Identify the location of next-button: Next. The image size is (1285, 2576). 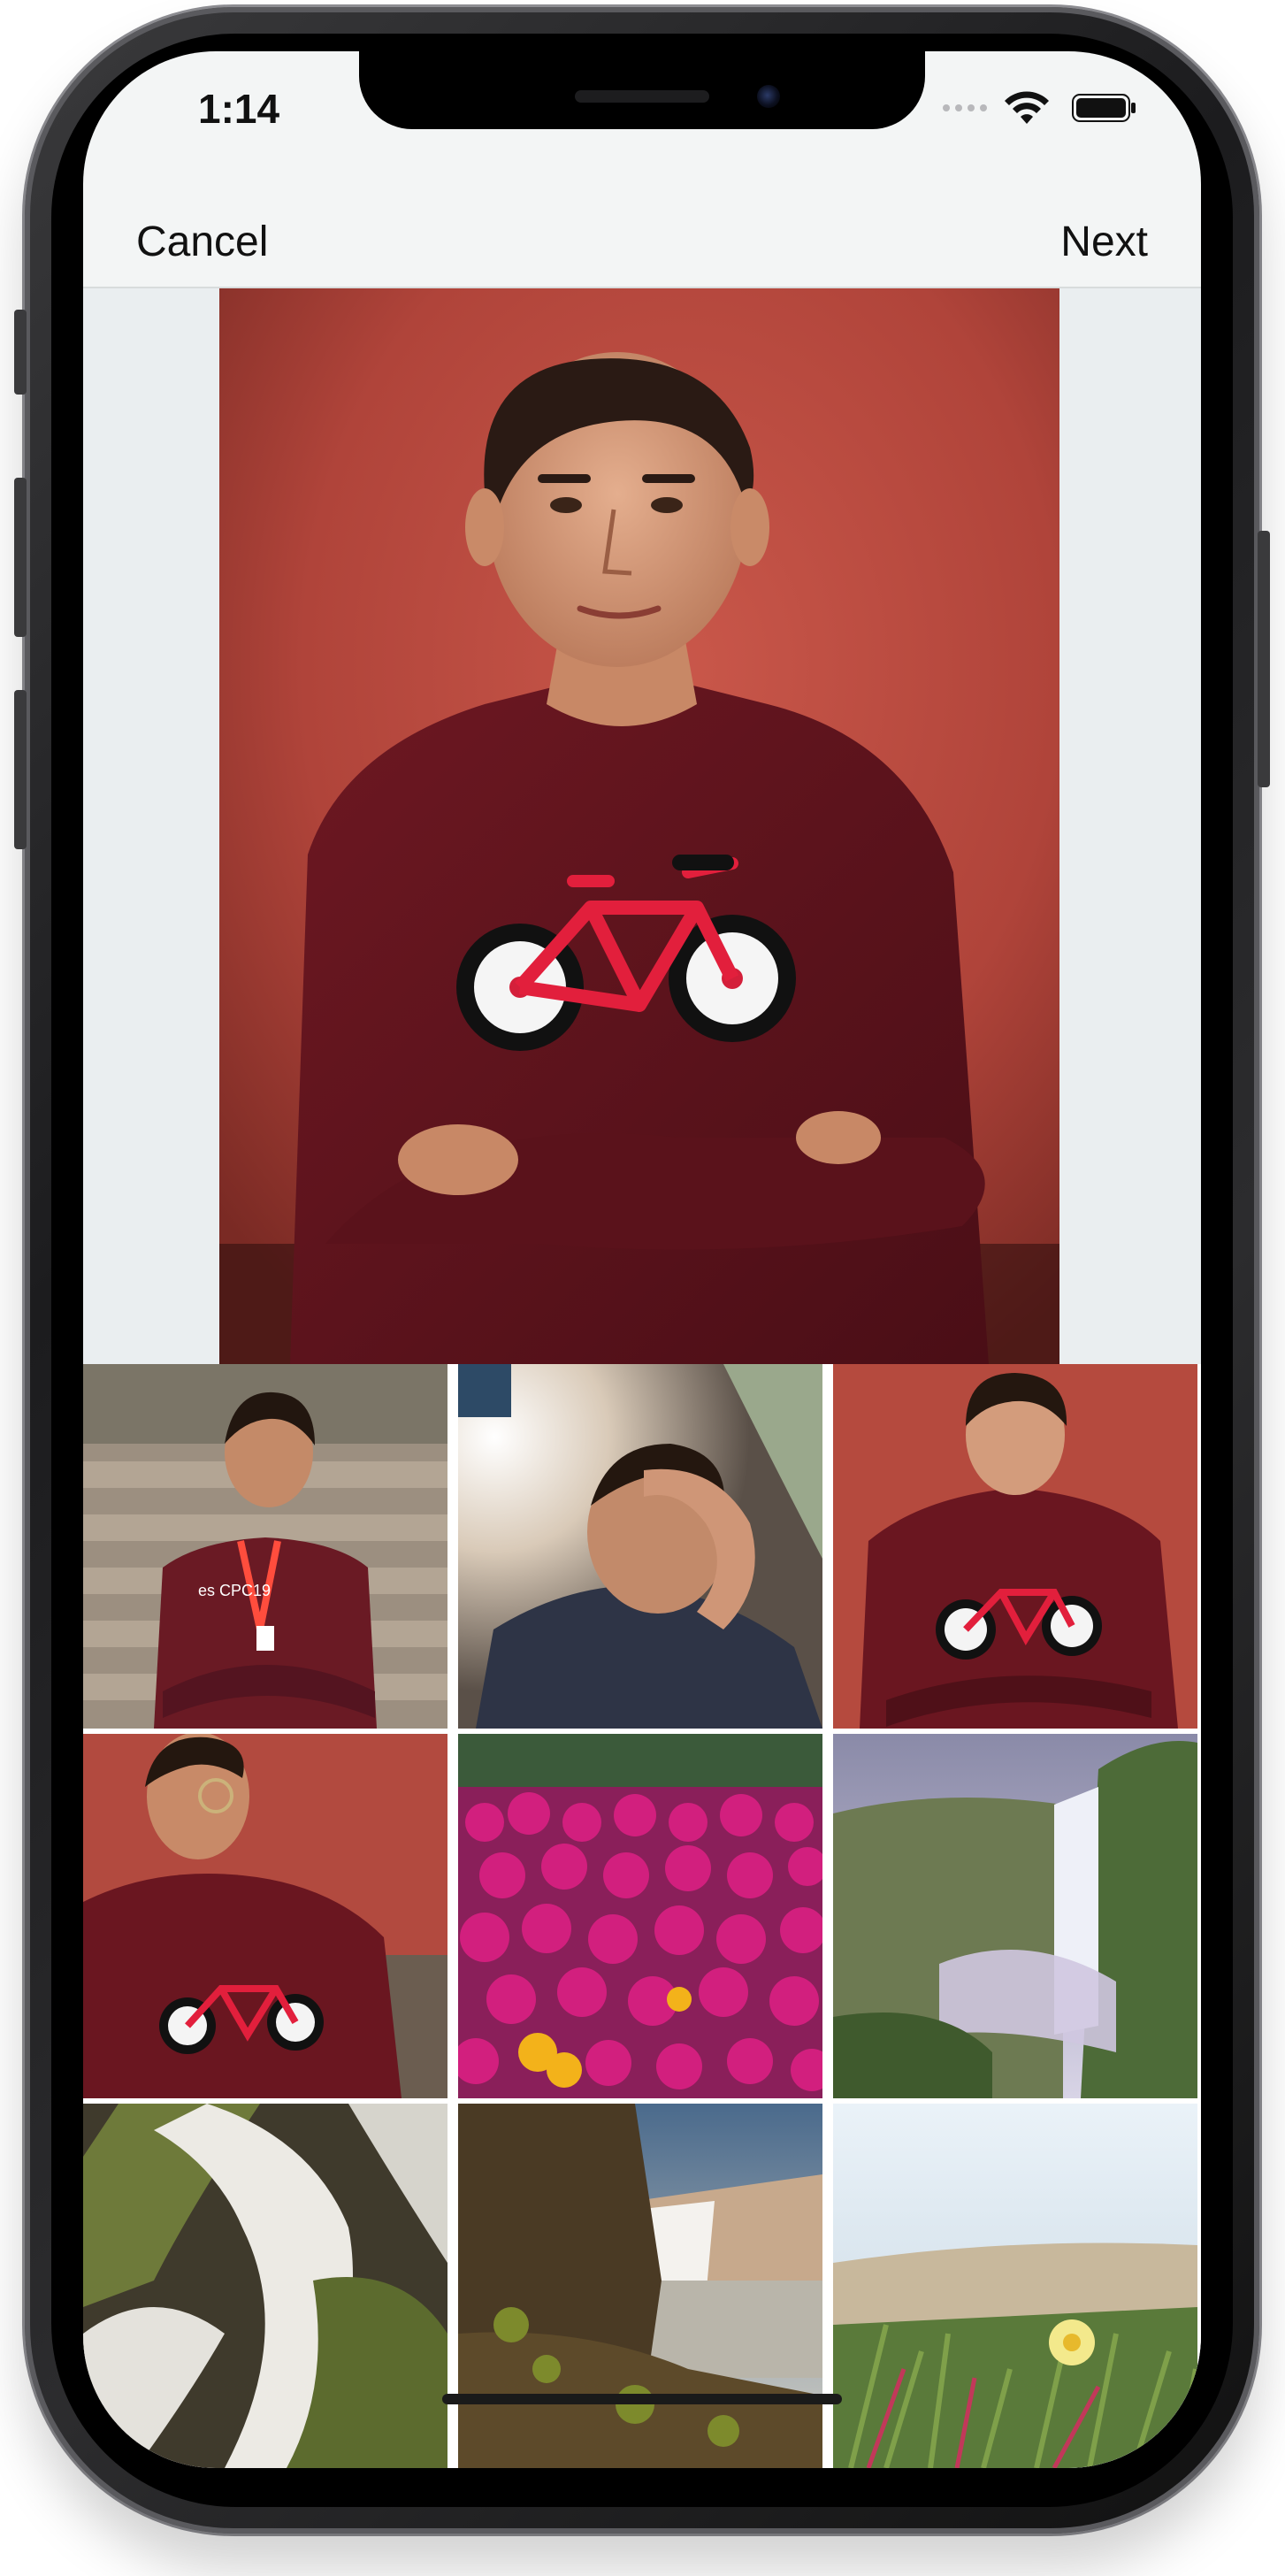
(1104, 242).